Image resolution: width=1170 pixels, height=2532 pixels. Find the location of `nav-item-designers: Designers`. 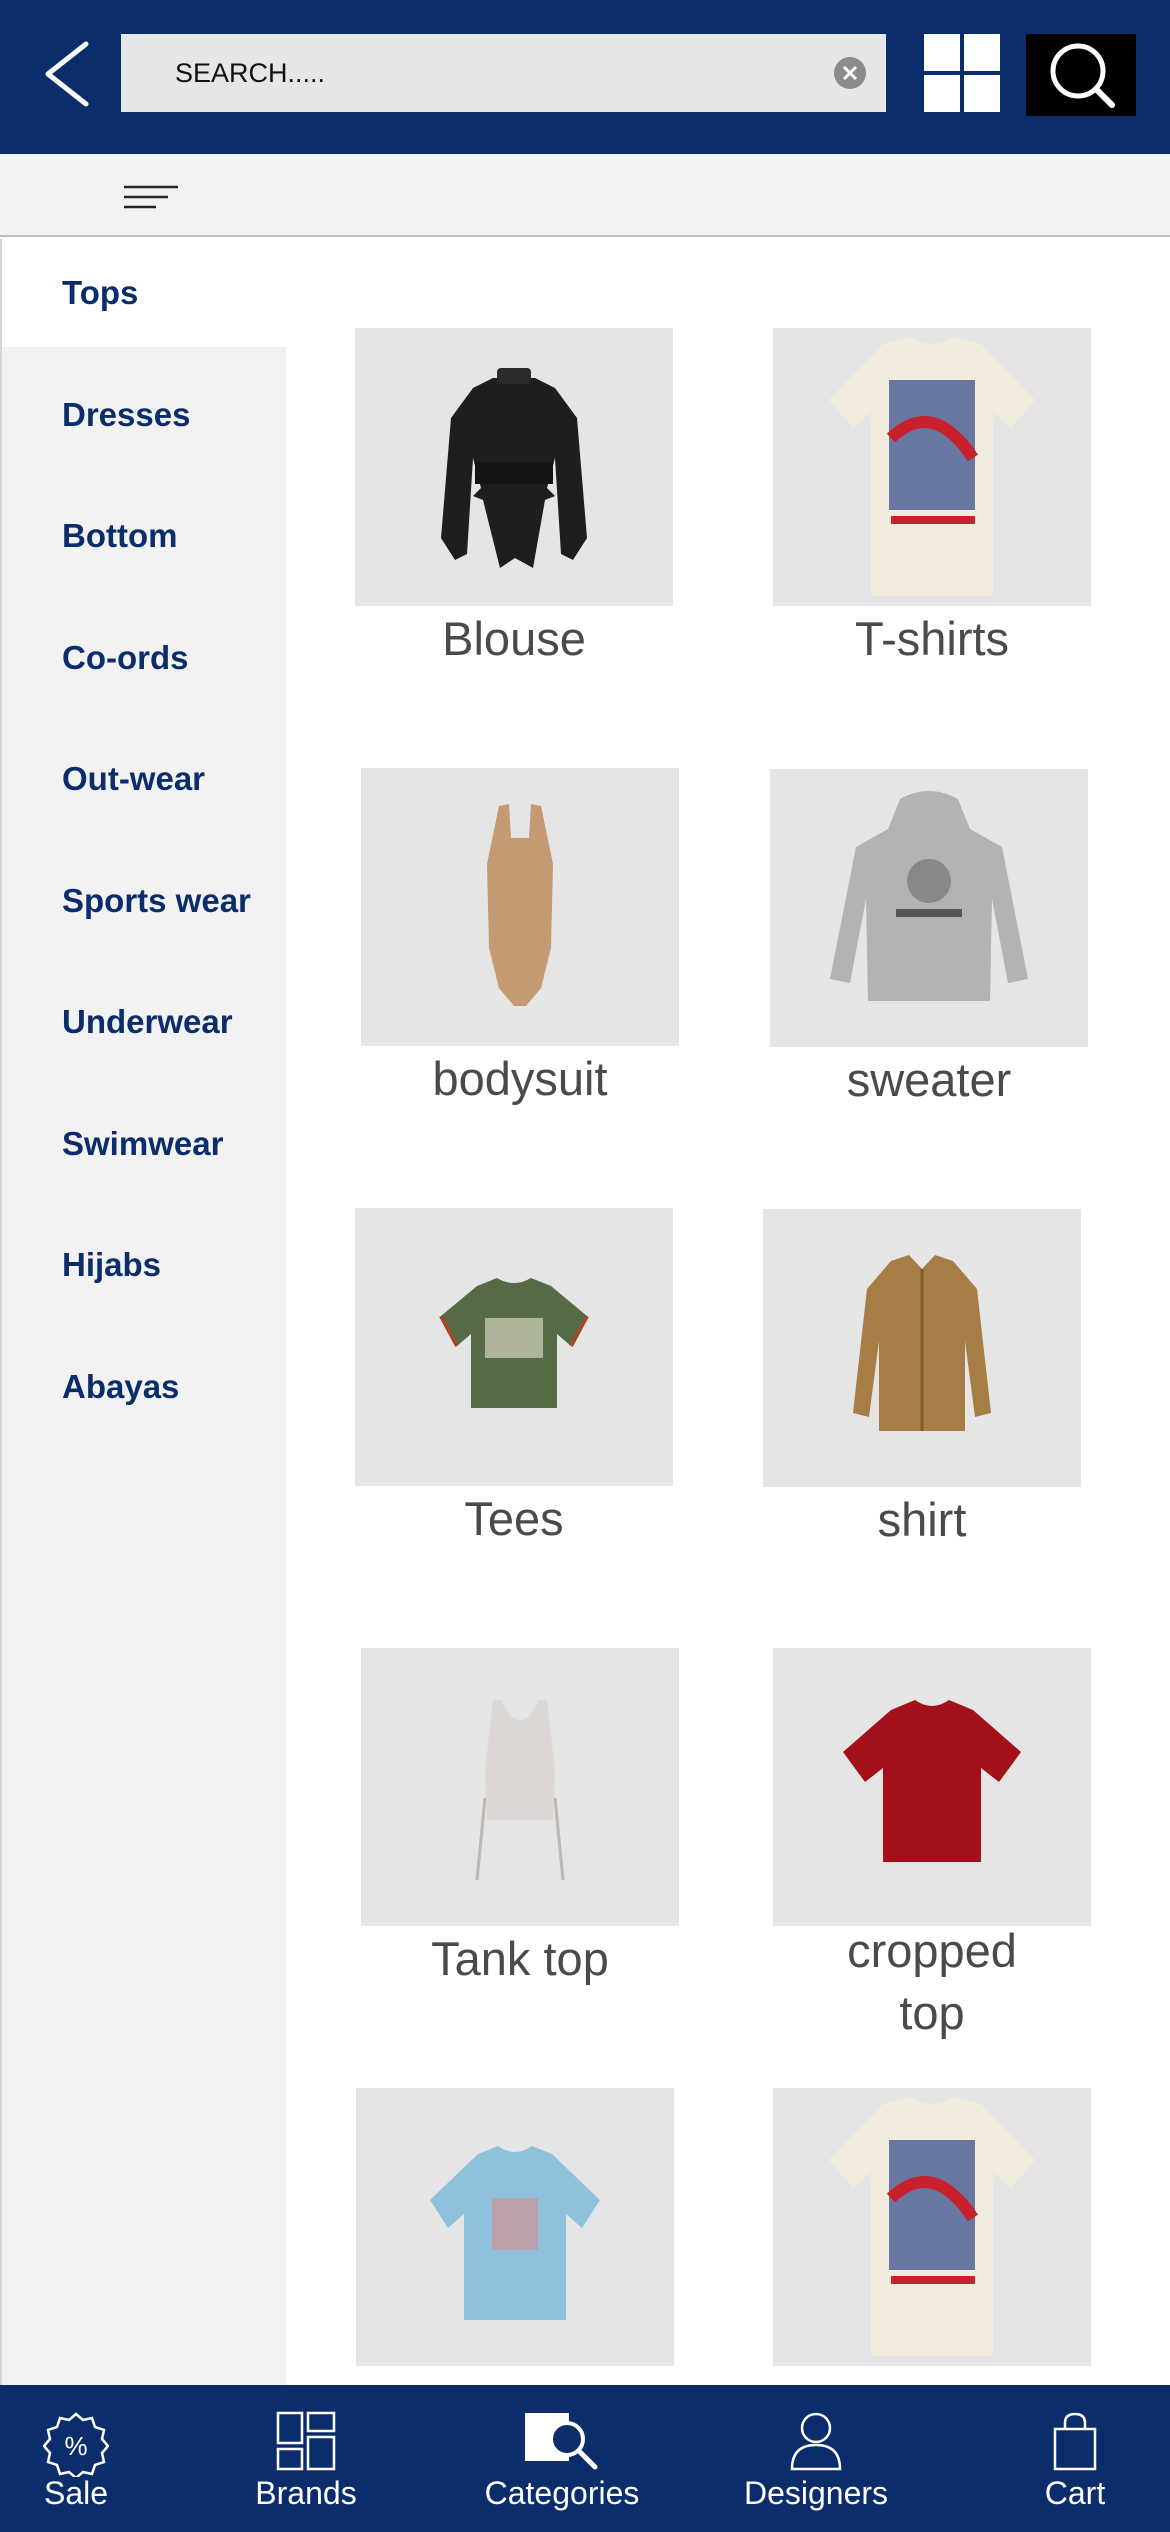

nav-item-designers: Designers is located at coordinates (816, 2458).